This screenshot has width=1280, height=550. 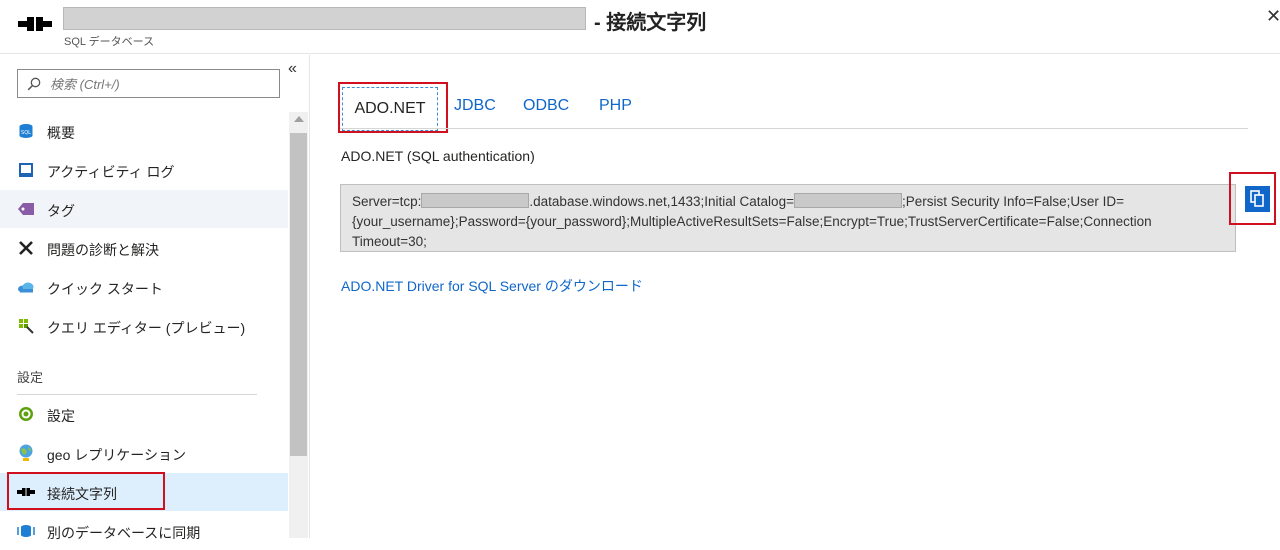 What do you see at coordinates (61, 211) in the screenshot?
I see `sidebar-item-label: タグ` at bounding box center [61, 211].